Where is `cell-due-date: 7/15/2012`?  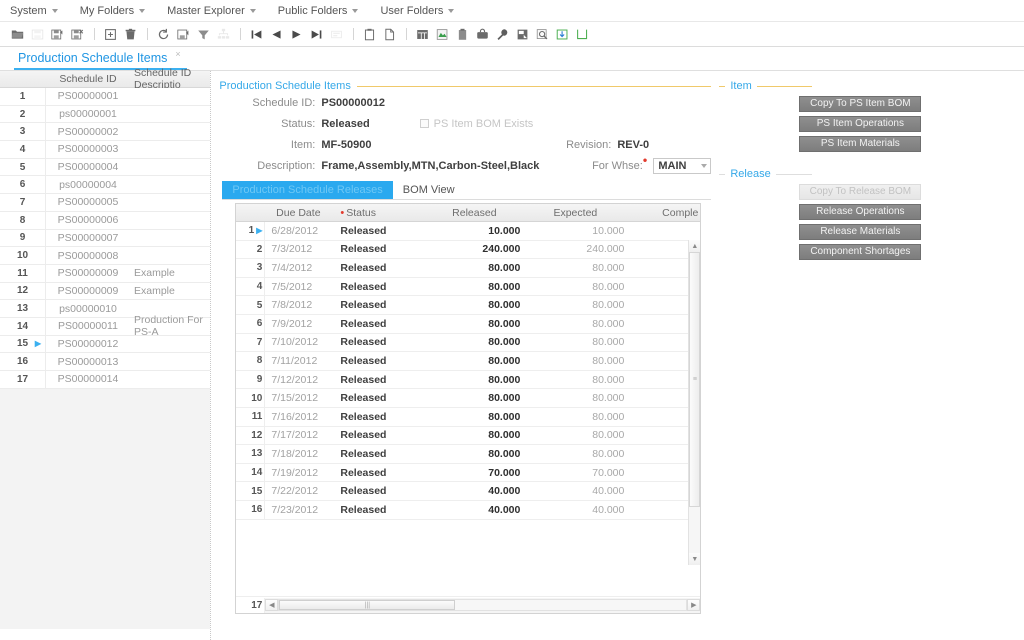 cell-due-date: 7/15/2012 is located at coordinates (298, 398).